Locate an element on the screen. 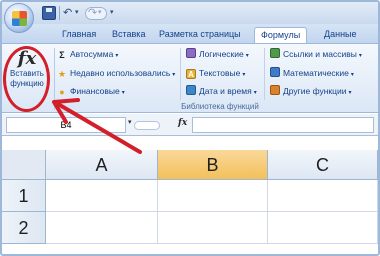 The width and height of the screenshot is (380, 256). tab-insert: Вставка is located at coordinates (128, 35).